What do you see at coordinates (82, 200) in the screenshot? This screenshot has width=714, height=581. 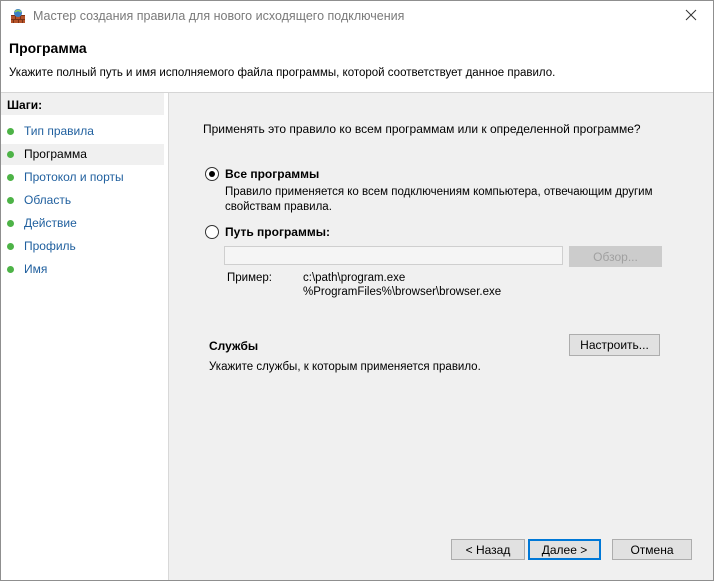 I see `step-item-scope: Область` at bounding box center [82, 200].